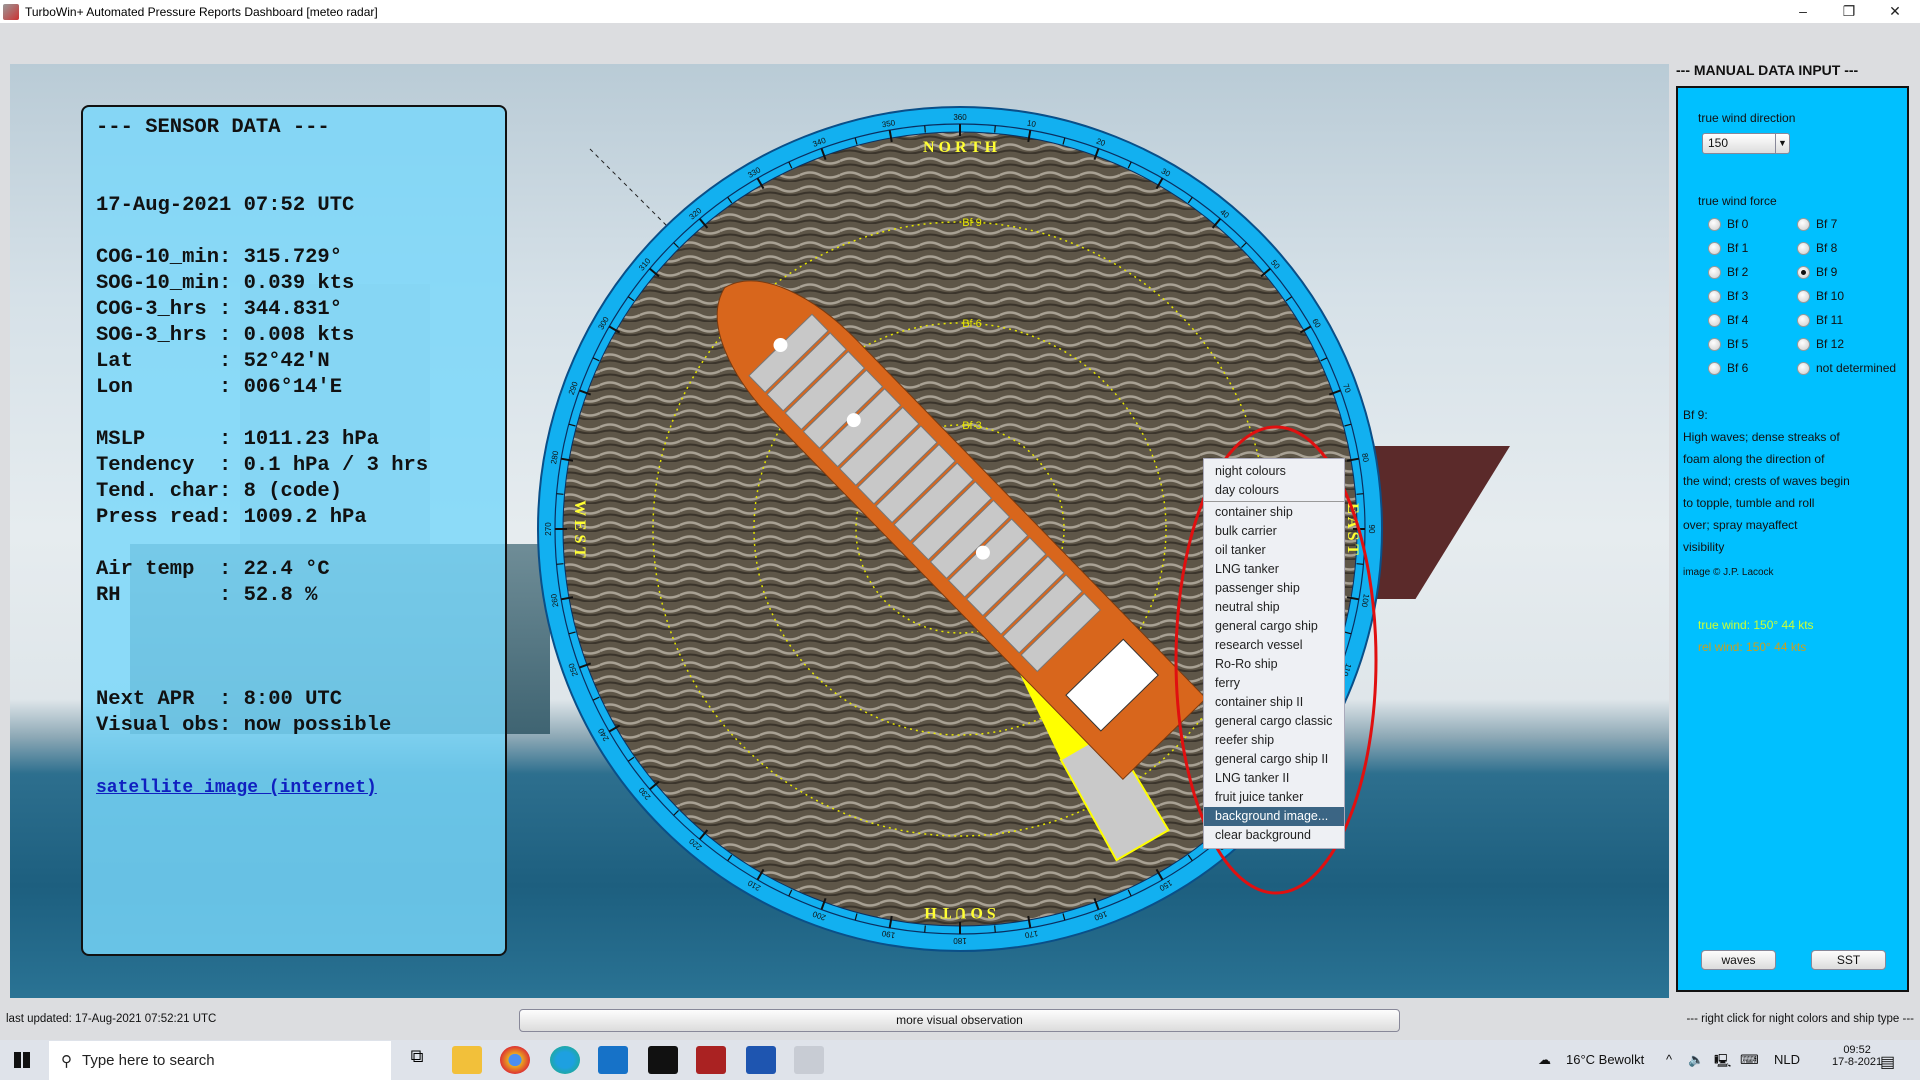 Image resolution: width=1920 pixels, height=1080 pixels. I want to click on nav-line: SOG-3_hrs : 0.008 kts, so click(225, 335).